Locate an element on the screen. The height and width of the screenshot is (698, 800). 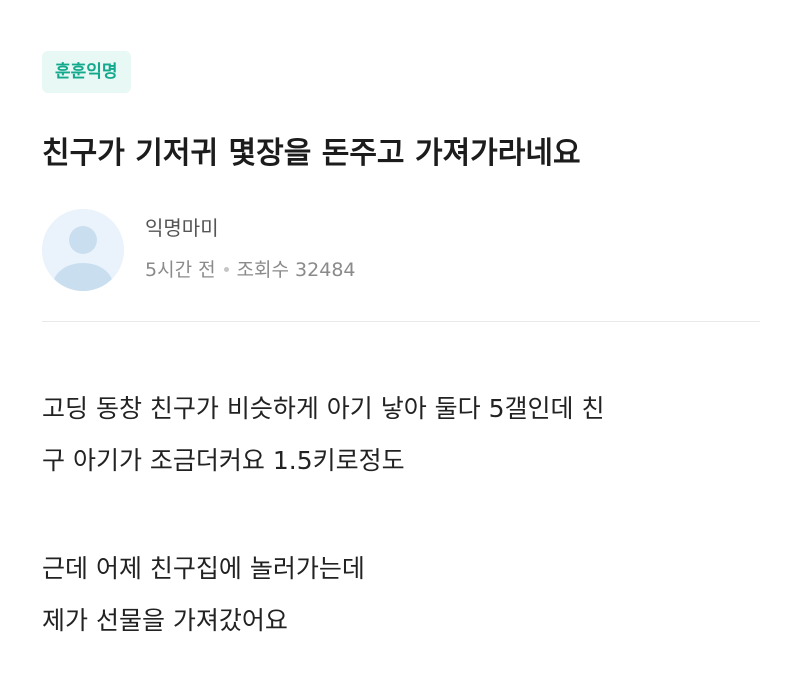
post-meta: 5시간 전 조회수 32484 is located at coordinates (250, 270).